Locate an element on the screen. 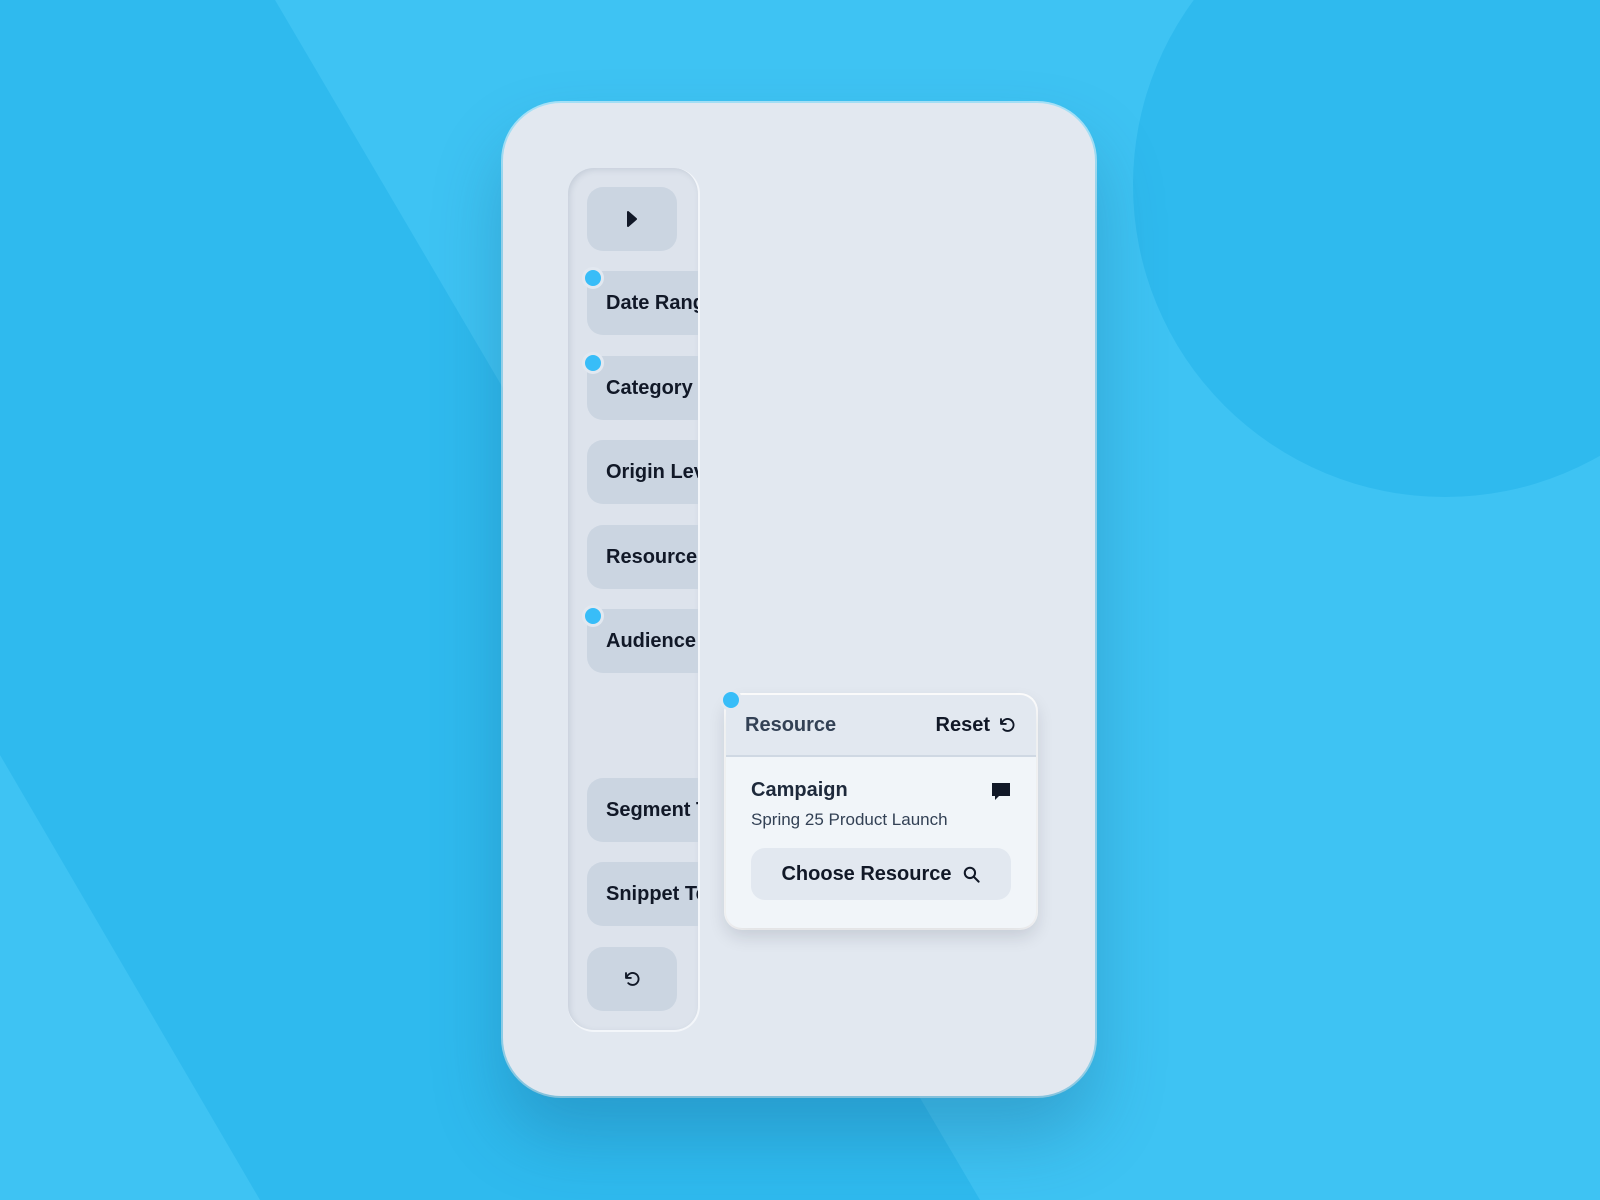 The height and width of the screenshot is (1200, 1600). filter-item-label: Date Range is located at coordinates (652, 302).